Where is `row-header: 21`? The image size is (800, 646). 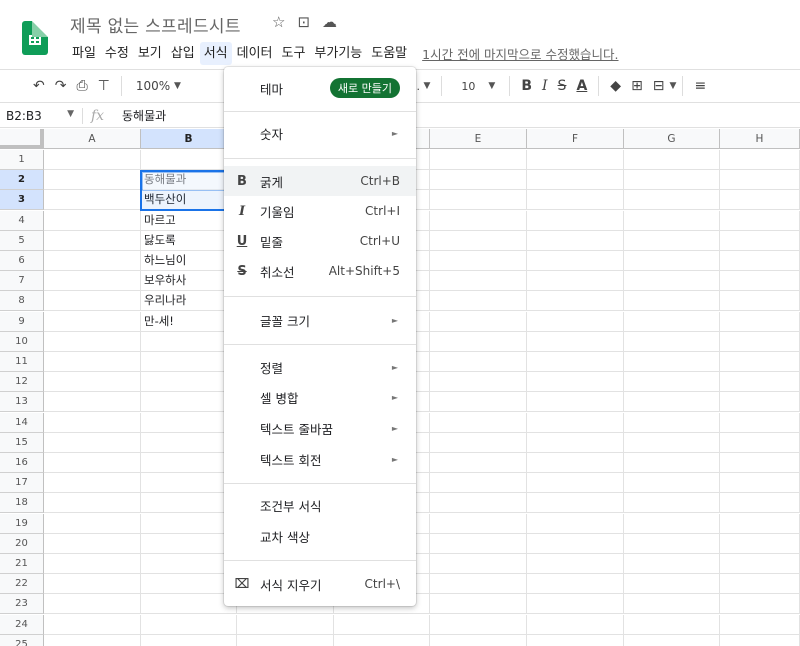 row-header: 21 is located at coordinates (22, 564).